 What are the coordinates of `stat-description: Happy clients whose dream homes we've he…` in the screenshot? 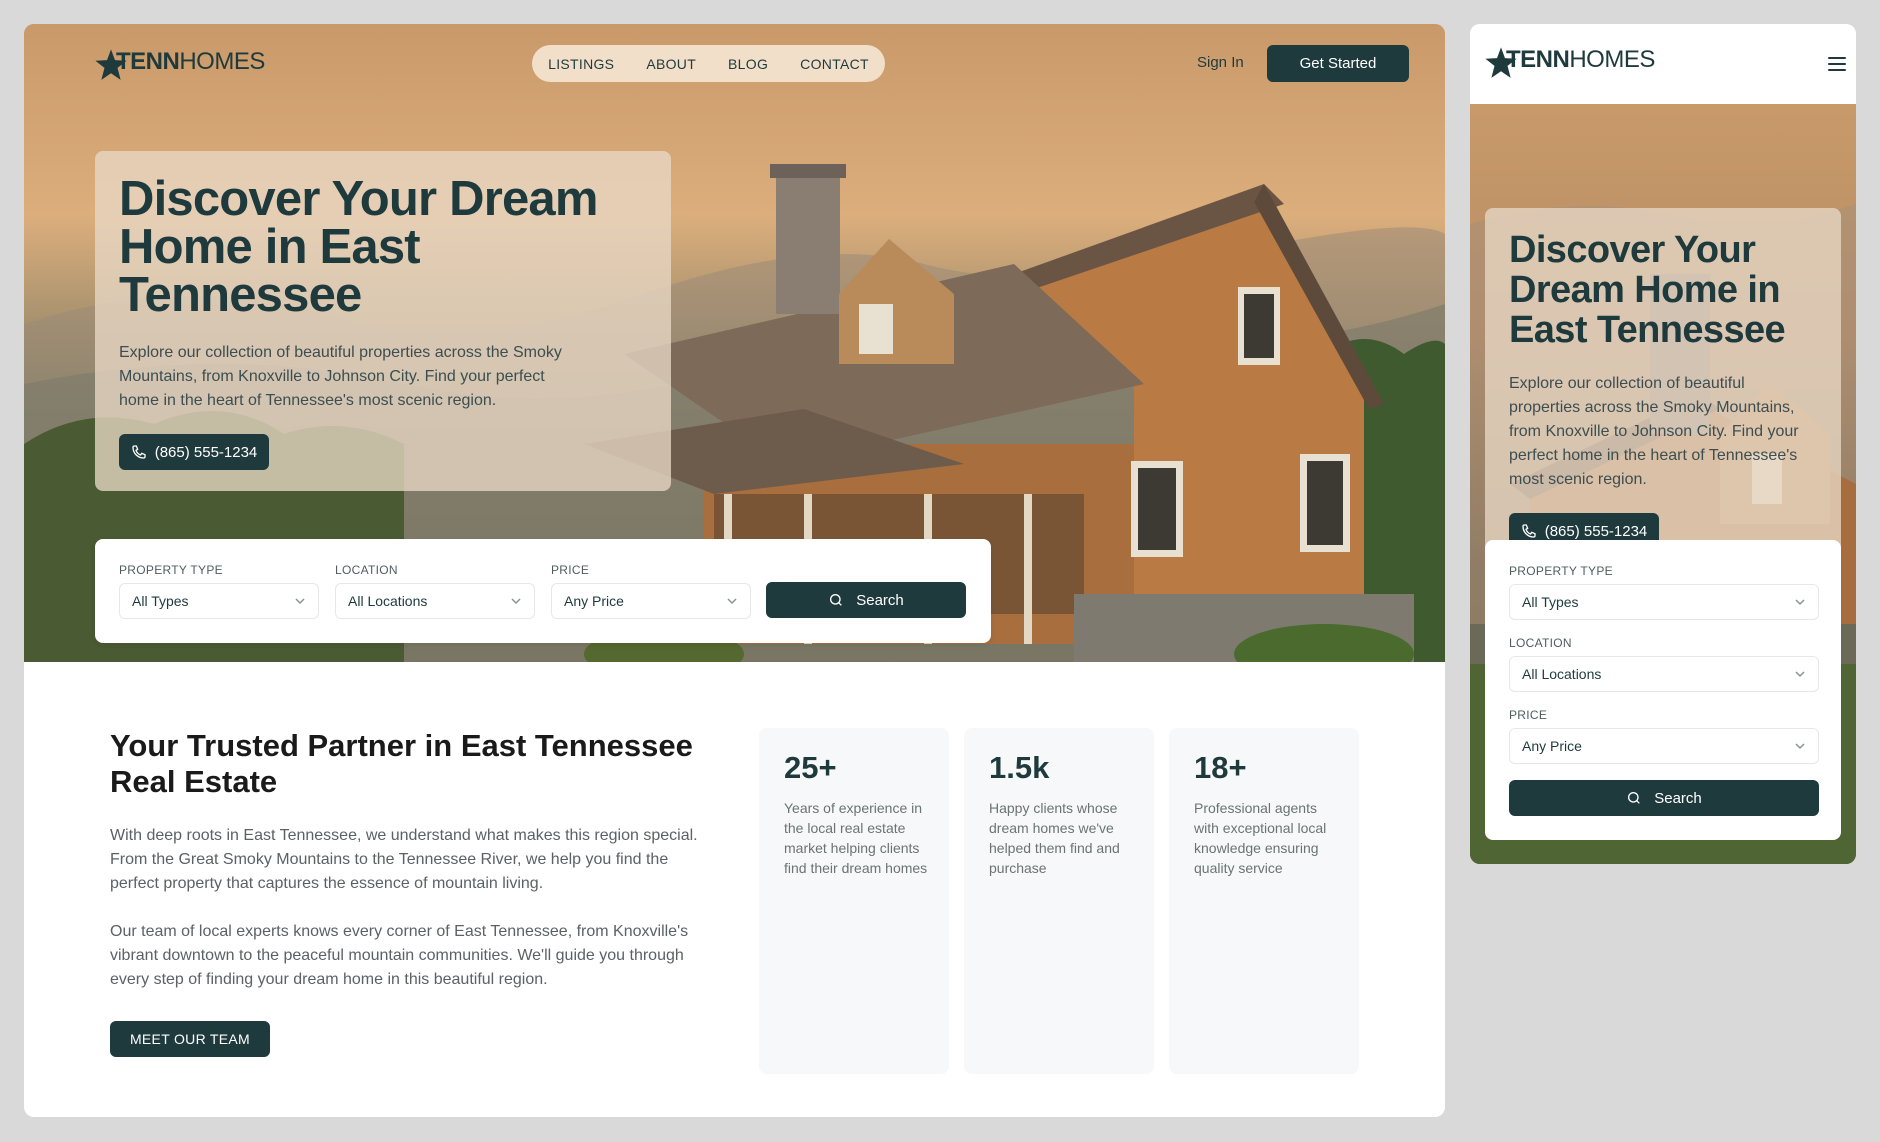 It's located at (1054, 838).